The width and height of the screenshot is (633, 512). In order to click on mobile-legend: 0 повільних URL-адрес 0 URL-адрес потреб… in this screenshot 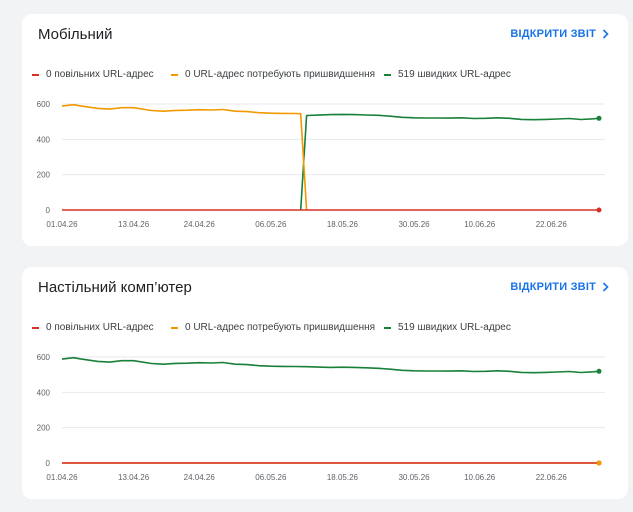, I will do `click(271, 74)`.